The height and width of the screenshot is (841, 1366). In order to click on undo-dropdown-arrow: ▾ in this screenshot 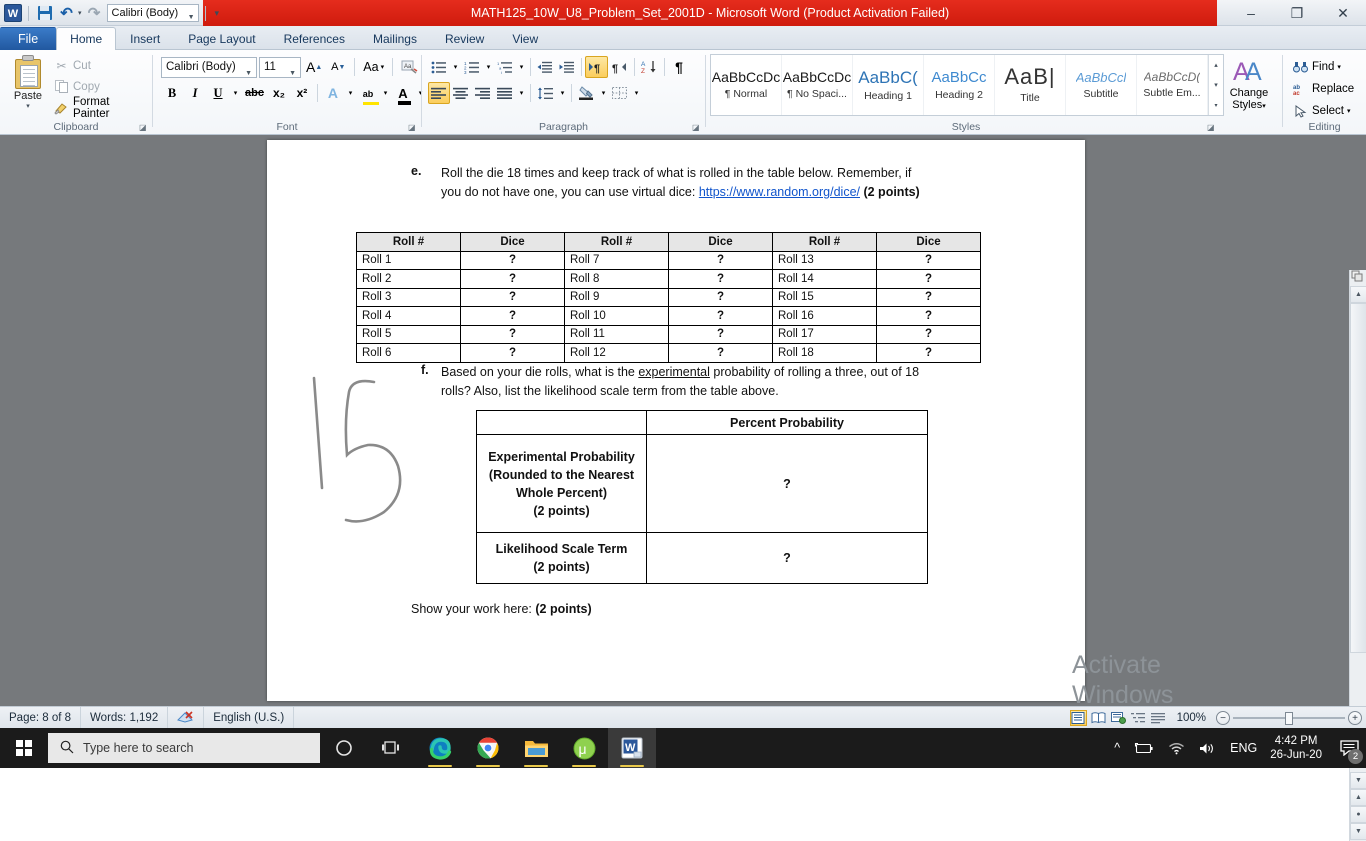, I will do `click(80, 13)`.